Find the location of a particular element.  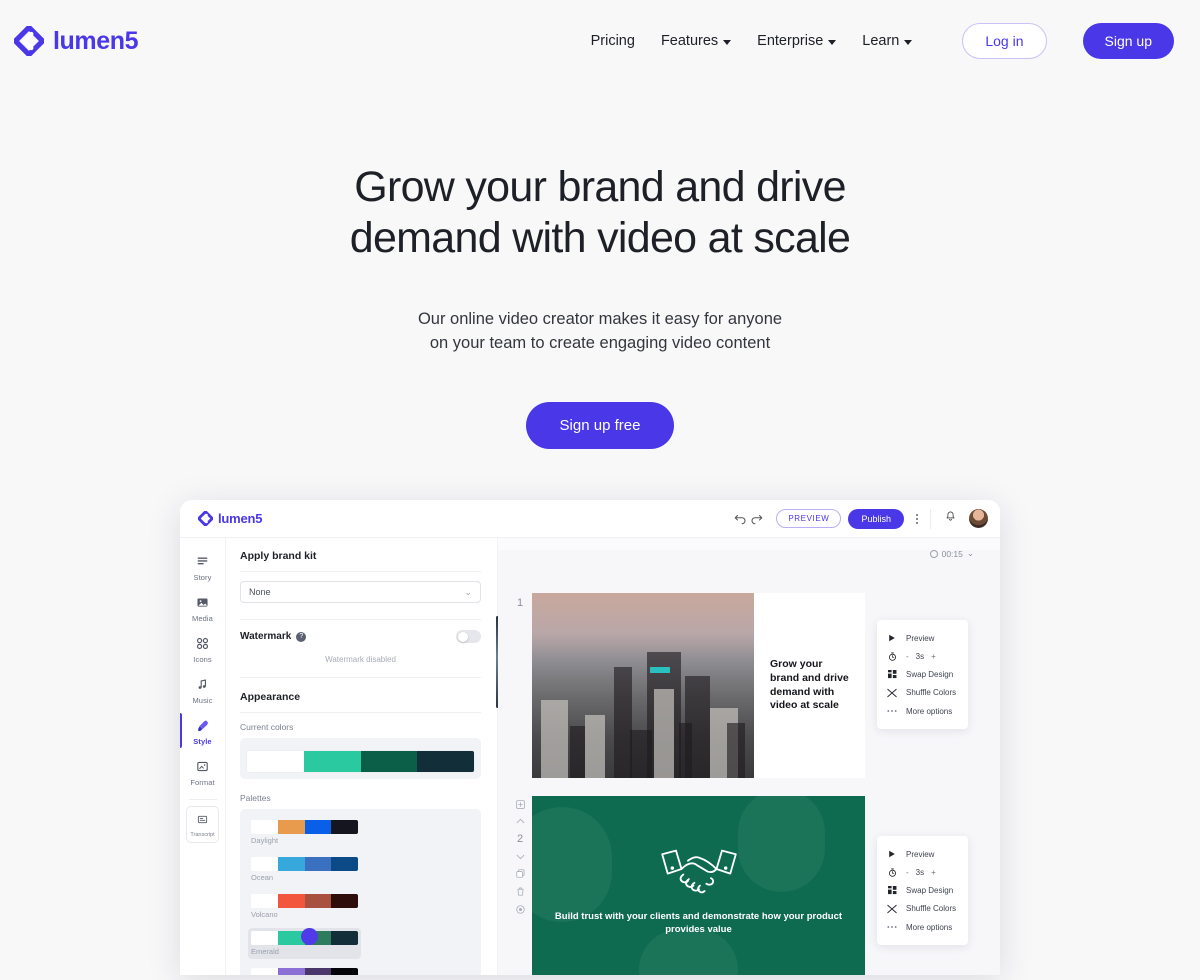

nav-link-enterprise: Enterprise is located at coordinates (797, 41).